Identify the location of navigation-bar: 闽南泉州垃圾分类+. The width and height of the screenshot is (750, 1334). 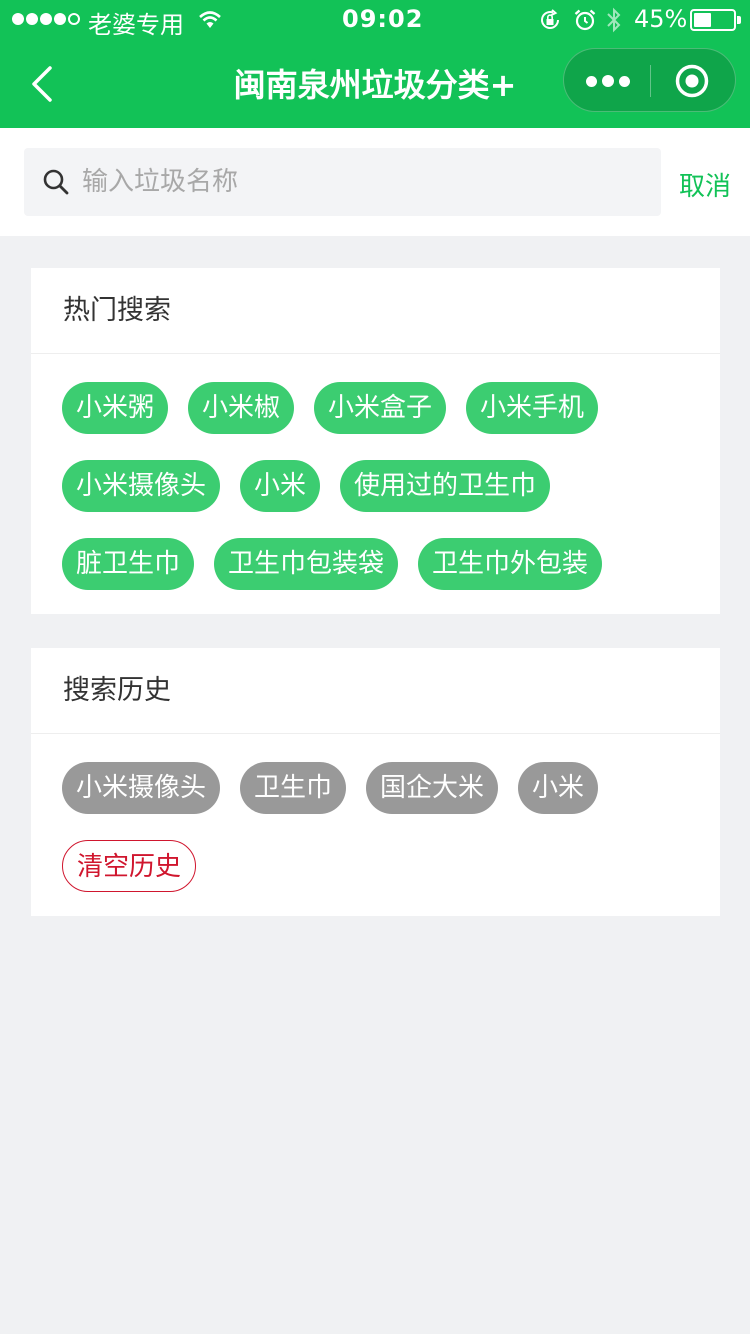
(375, 84).